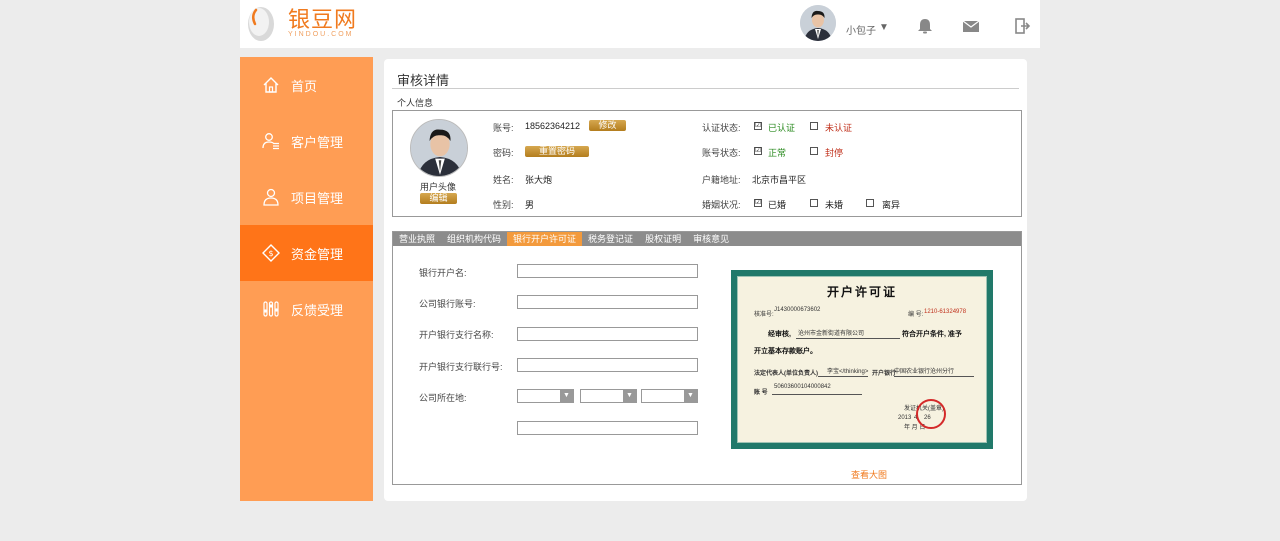 The height and width of the screenshot is (541, 1280). What do you see at coordinates (777, 153) in the screenshot?
I see `status-normal-label: 正常` at bounding box center [777, 153].